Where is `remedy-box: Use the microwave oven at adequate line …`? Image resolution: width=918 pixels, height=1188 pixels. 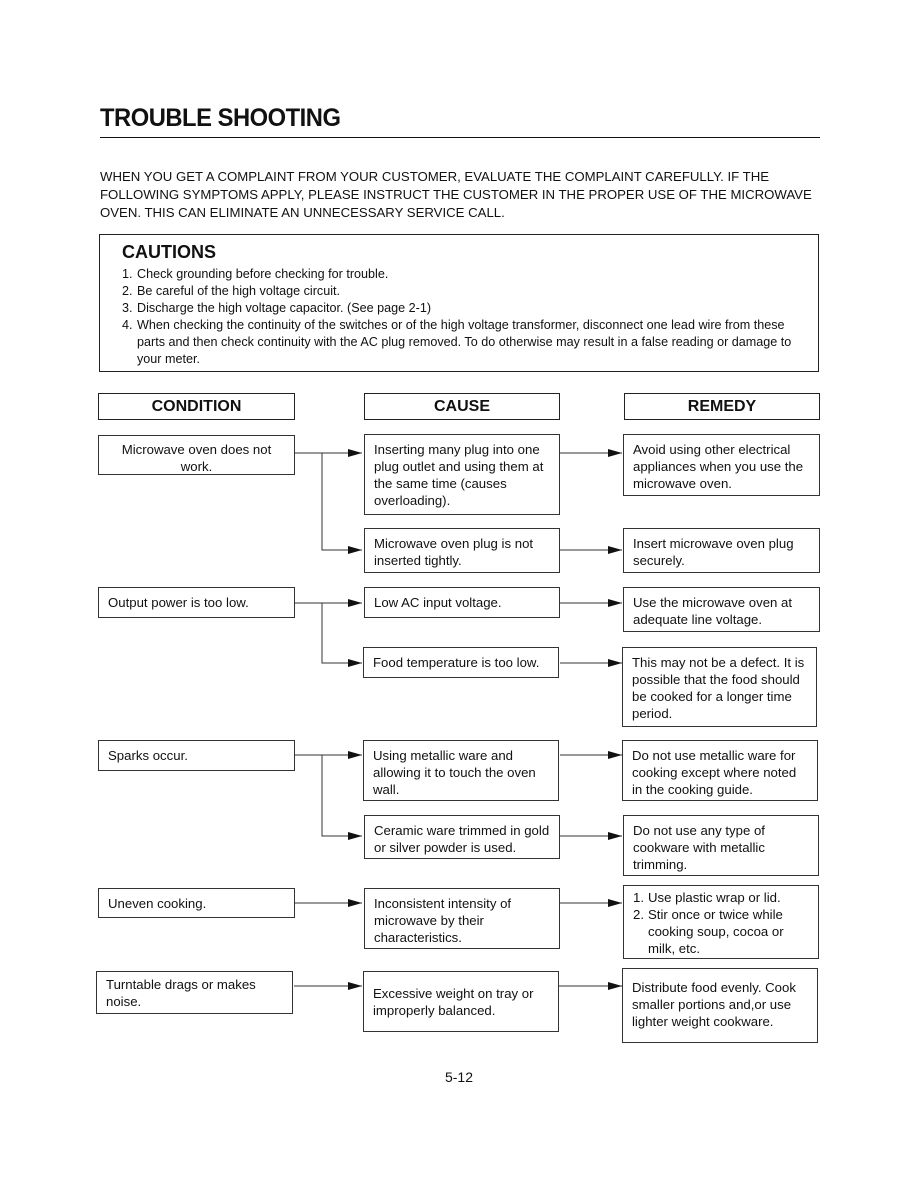
remedy-box: Use the microwave oven at adequate line … is located at coordinates (721, 609).